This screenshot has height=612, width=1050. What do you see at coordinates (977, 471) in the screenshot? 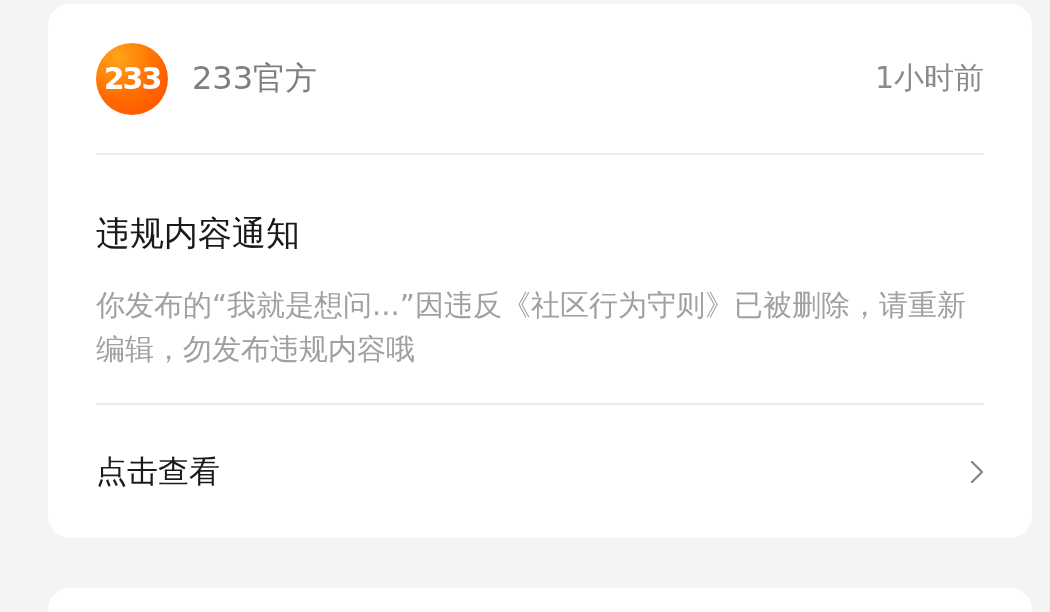
I see `chevron-right-icon` at bounding box center [977, 471].